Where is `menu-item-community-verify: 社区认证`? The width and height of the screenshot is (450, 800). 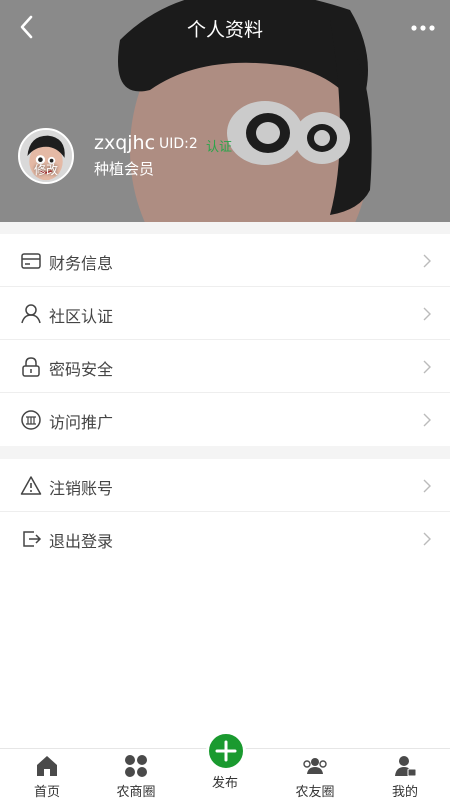
menu-item-community-verify: 社区认证 is located at coordinates (225, 313).